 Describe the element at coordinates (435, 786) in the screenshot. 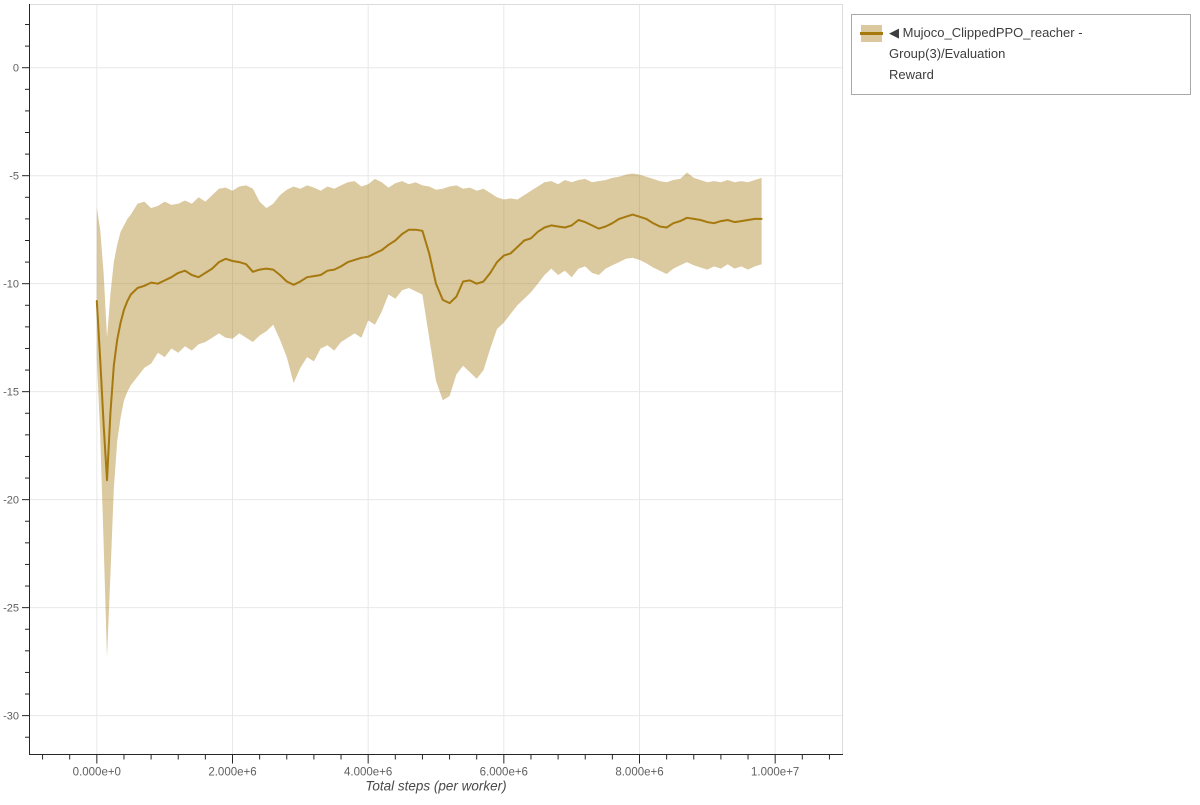

I see `x-axis-title: Total steps (per worker)` at that location.